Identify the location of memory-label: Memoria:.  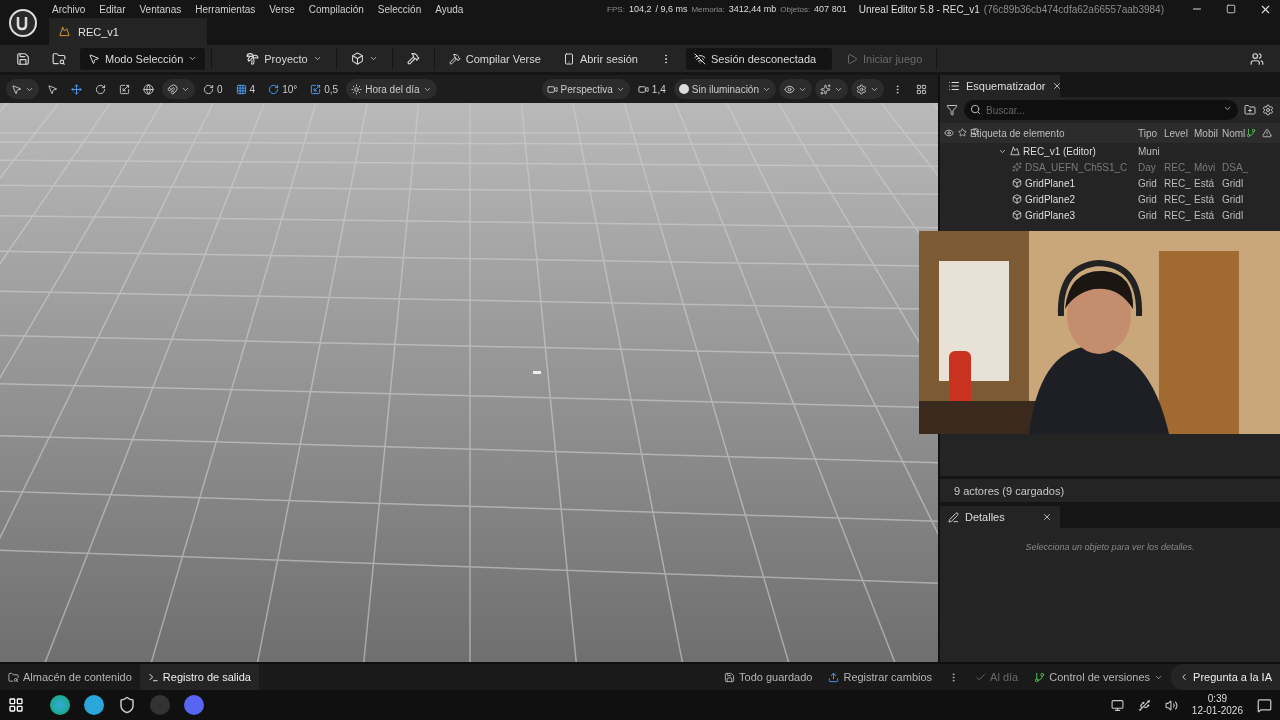
(708, 9).